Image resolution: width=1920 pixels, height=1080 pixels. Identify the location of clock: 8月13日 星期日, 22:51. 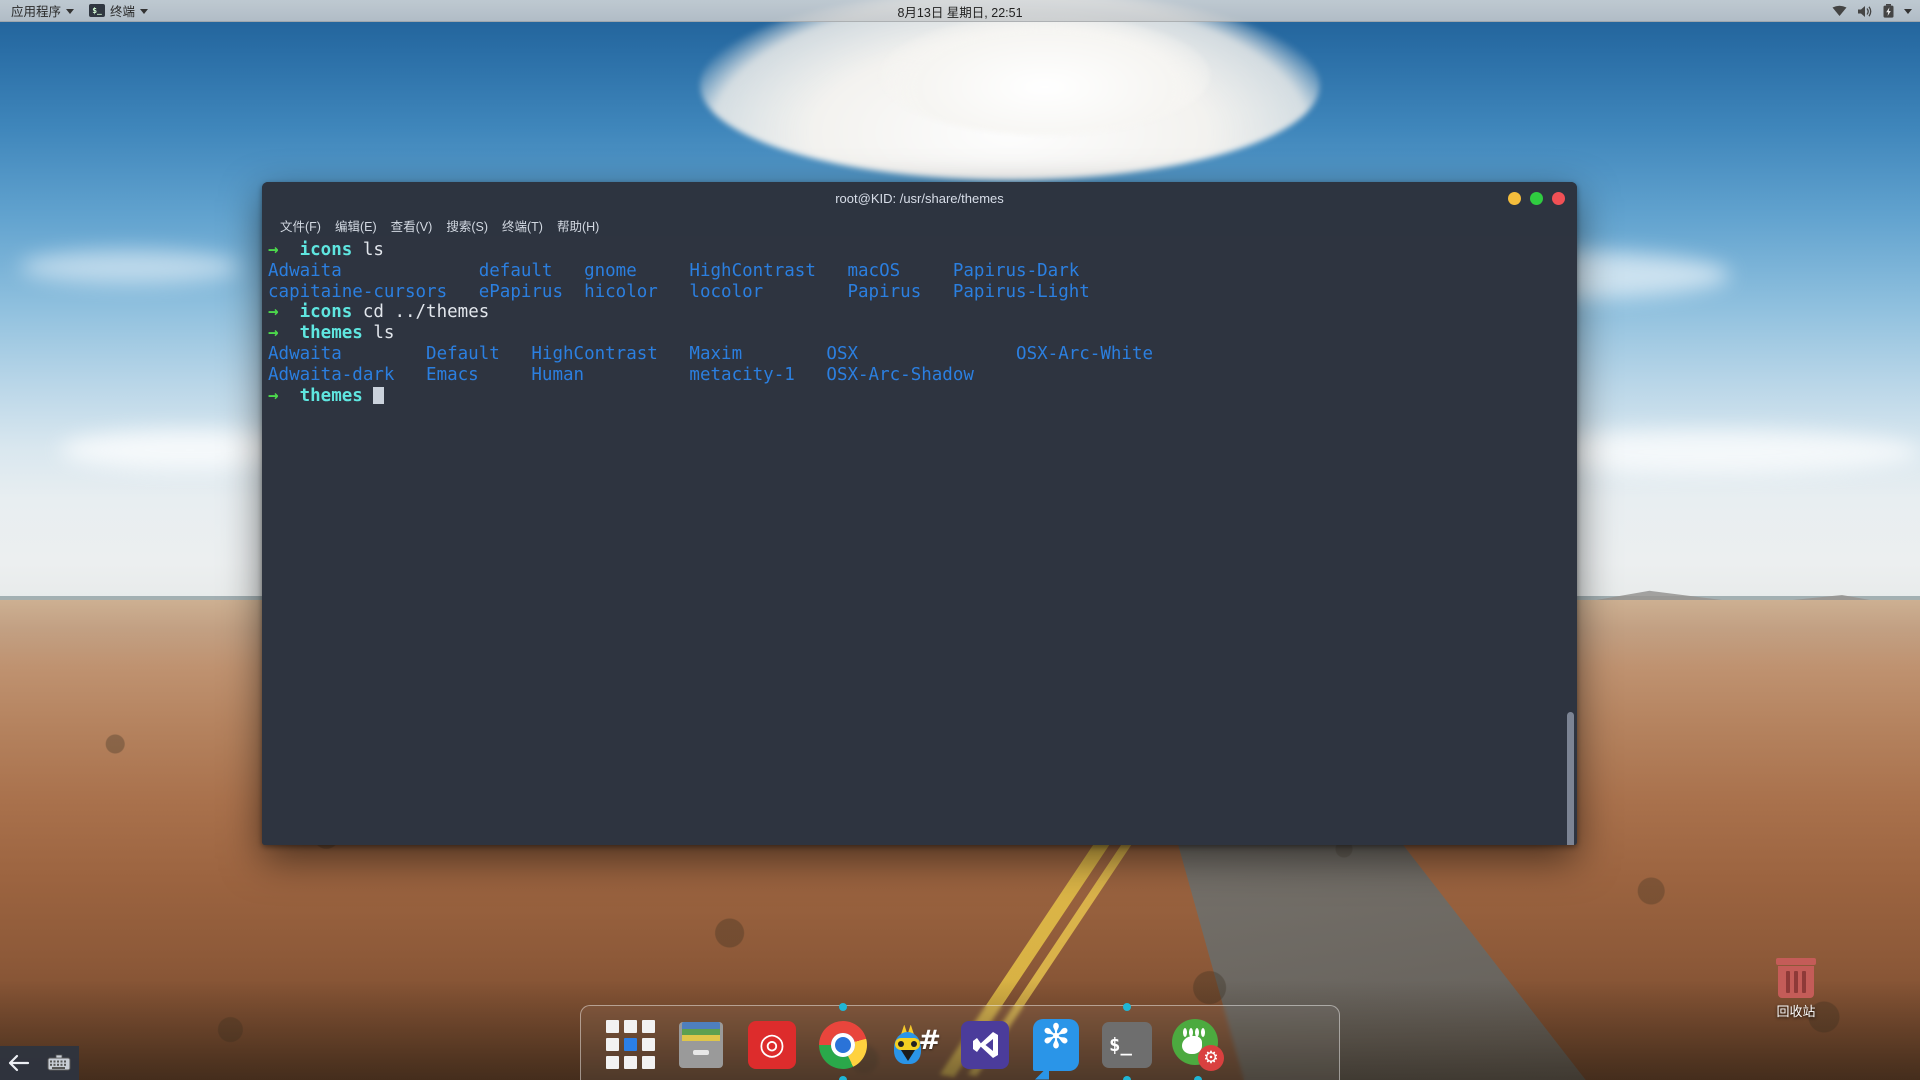
(960, 11).